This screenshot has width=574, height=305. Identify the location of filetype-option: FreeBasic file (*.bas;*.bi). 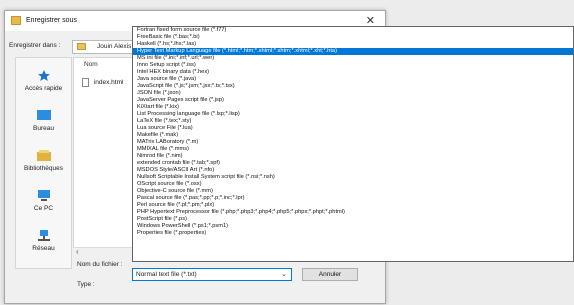
(353, 37).